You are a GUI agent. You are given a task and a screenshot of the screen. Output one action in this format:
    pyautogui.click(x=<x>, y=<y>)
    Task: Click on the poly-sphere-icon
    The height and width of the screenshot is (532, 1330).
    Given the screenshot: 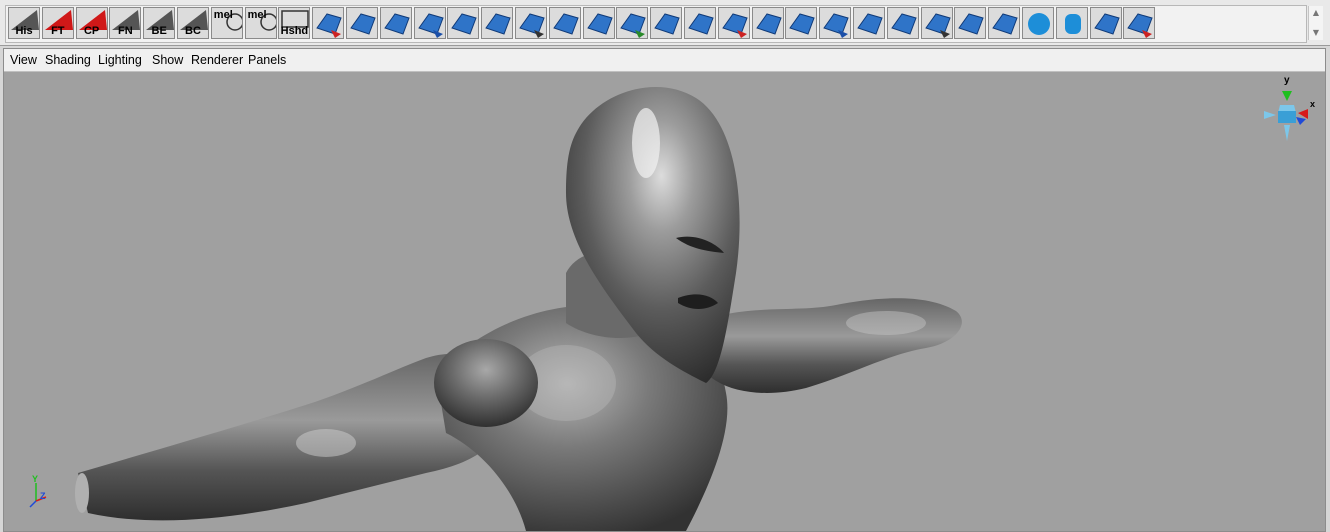 What is the action you would take?
    pyautogui.click(x=937, y=25)
    